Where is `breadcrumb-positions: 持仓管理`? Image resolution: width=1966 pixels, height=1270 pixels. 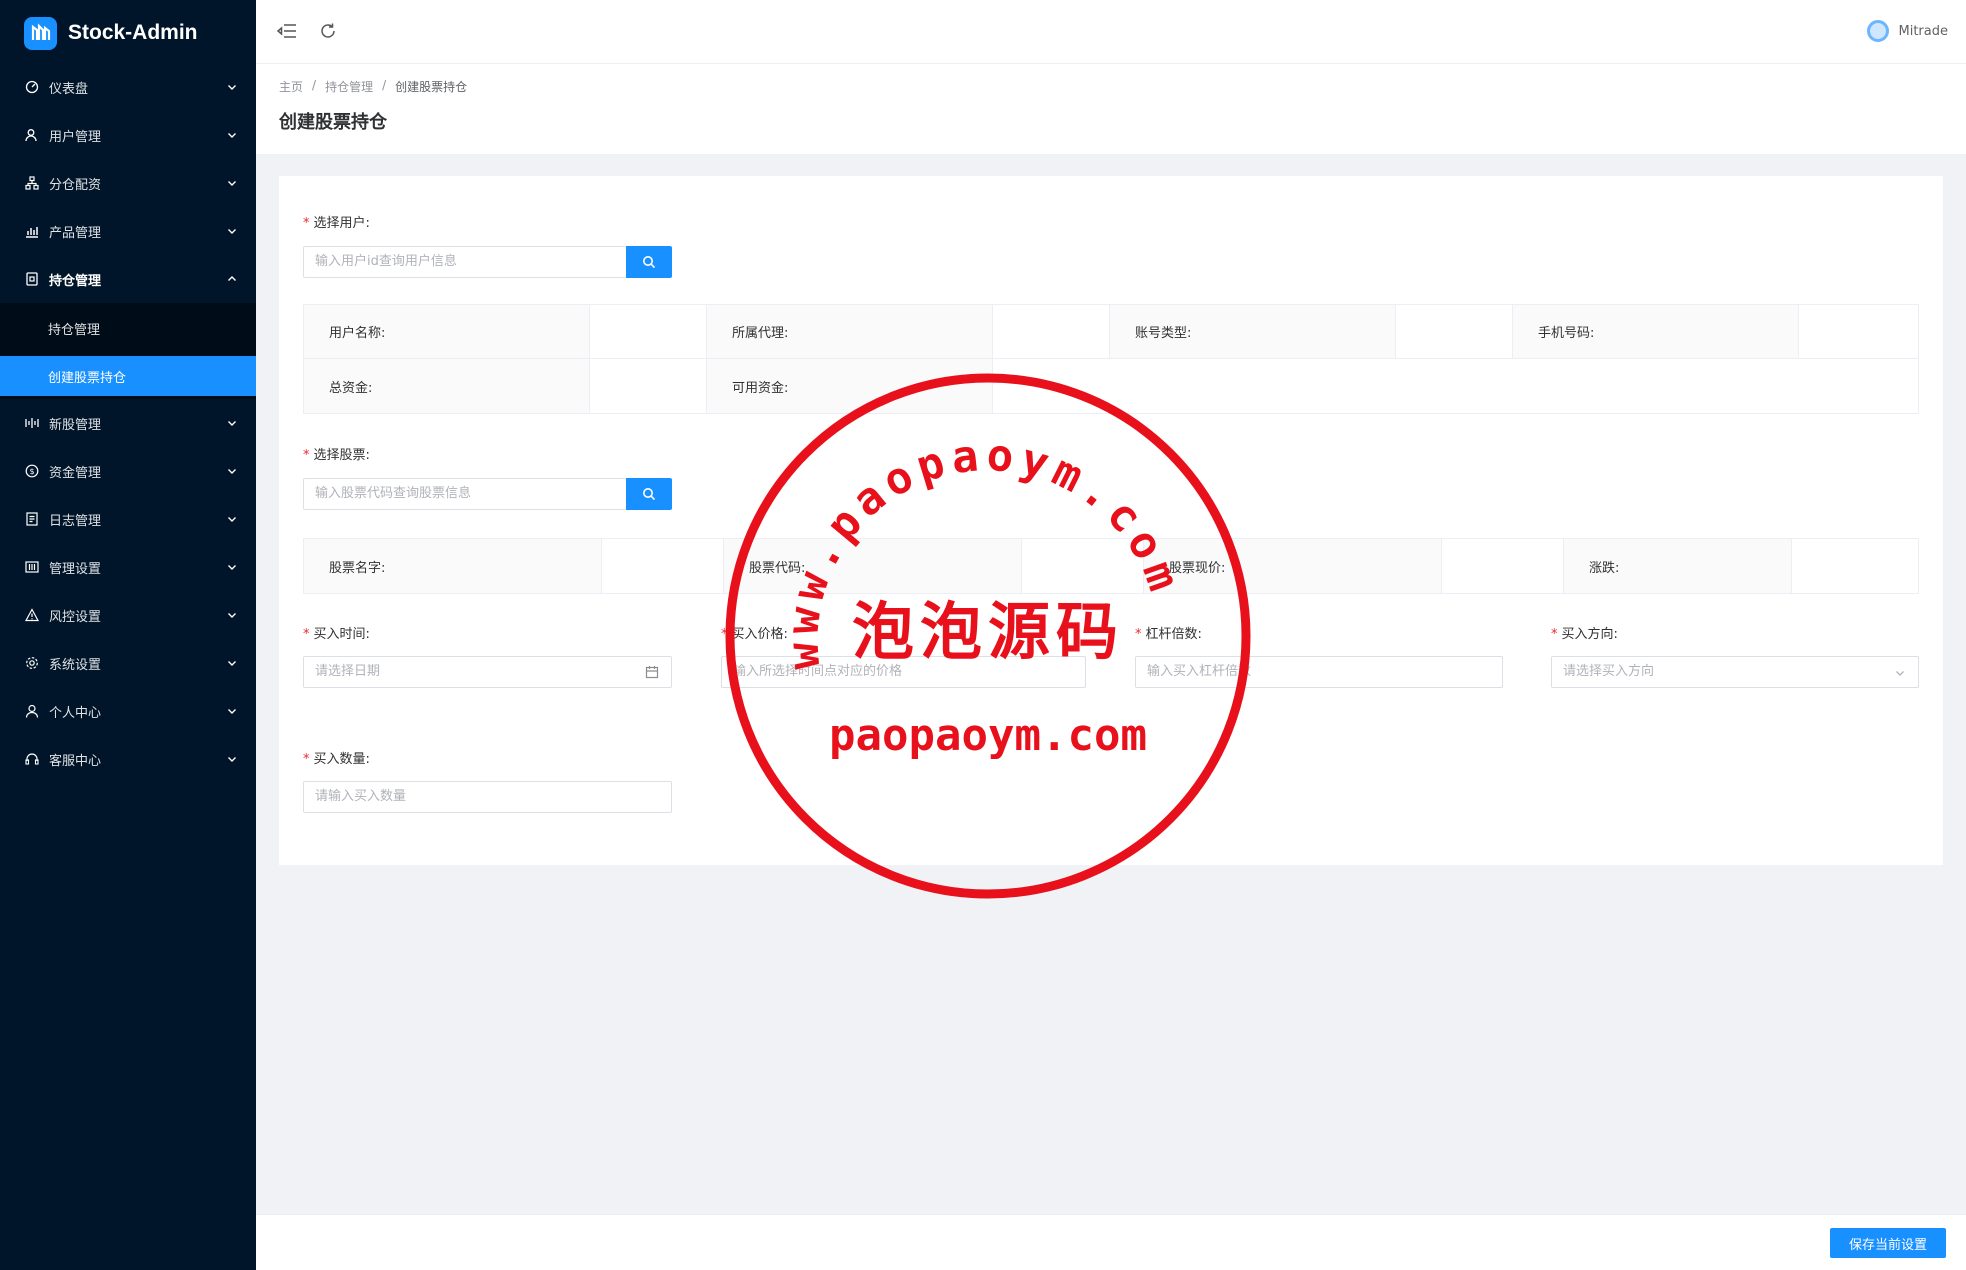
breadcrumb-positions: 持仓管理 is located at coordinates (349, 86).